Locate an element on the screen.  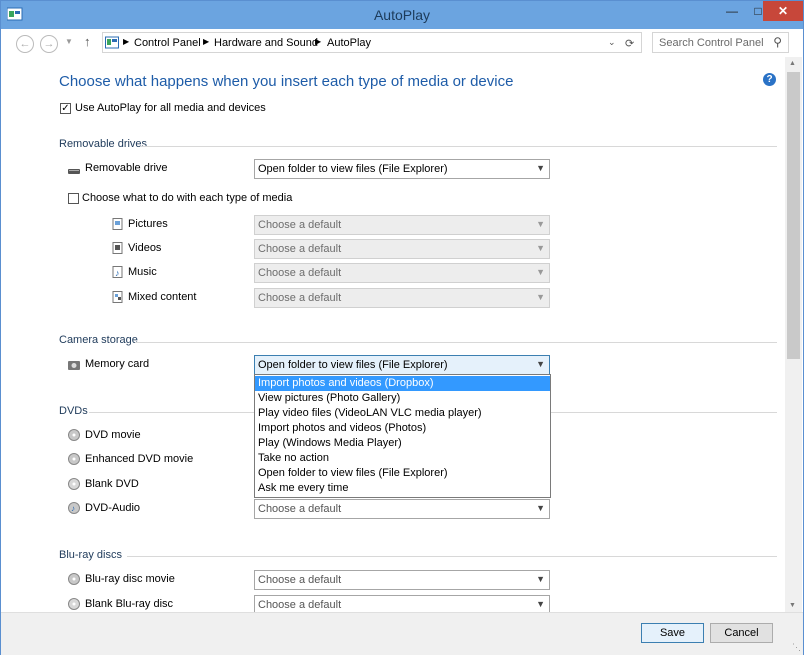
address-dropdown-chevron-icon: ⌄ is located at coordinates (612, 42).